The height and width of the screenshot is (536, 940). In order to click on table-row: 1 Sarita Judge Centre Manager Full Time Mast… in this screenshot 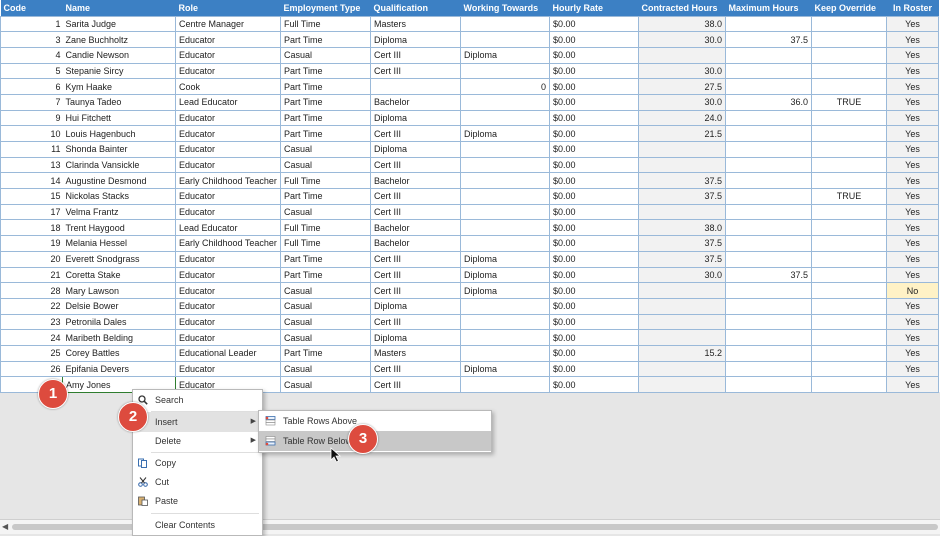, I will do `click(469, 24)`.